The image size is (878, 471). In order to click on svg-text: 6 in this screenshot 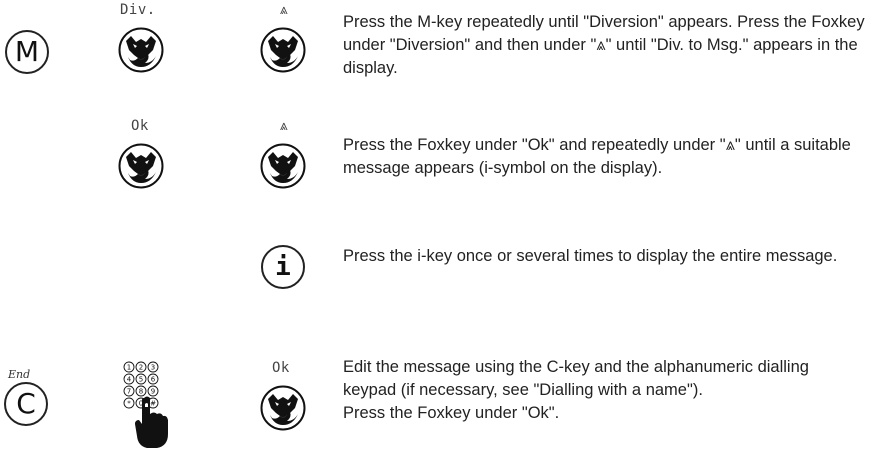, I will do `click(153, 380)`.